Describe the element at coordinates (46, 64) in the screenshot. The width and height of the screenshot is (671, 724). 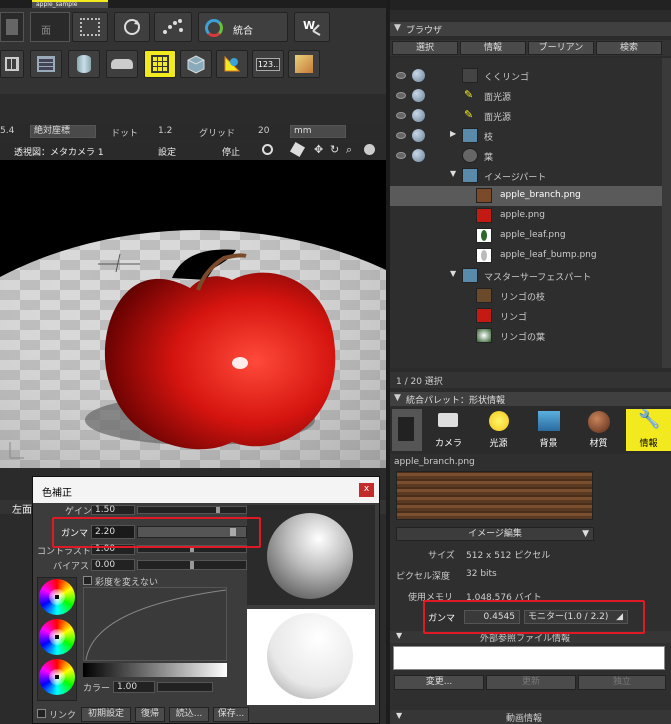
I see `calendar-icon` at that location.